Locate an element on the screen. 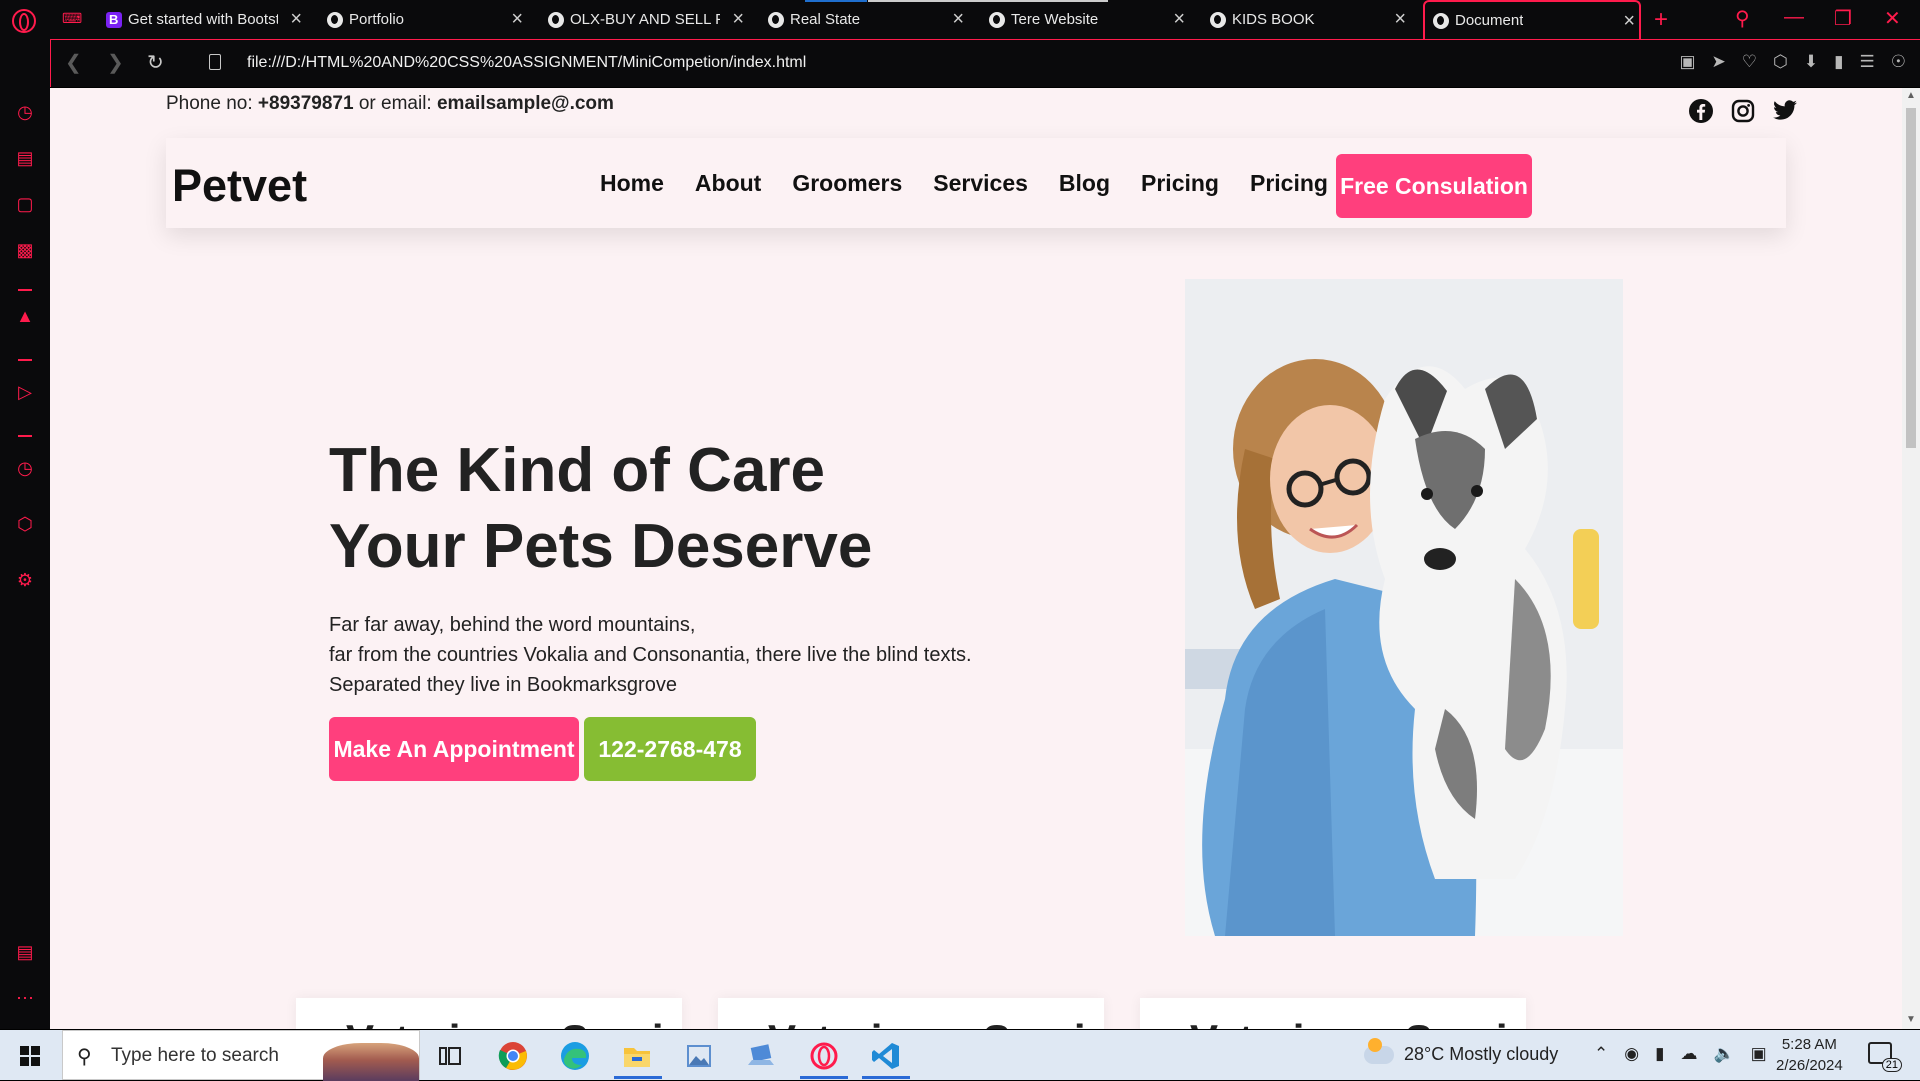 The image size is (1920, 1081). back-icon: ❮ is located at coordinates (73, 62).